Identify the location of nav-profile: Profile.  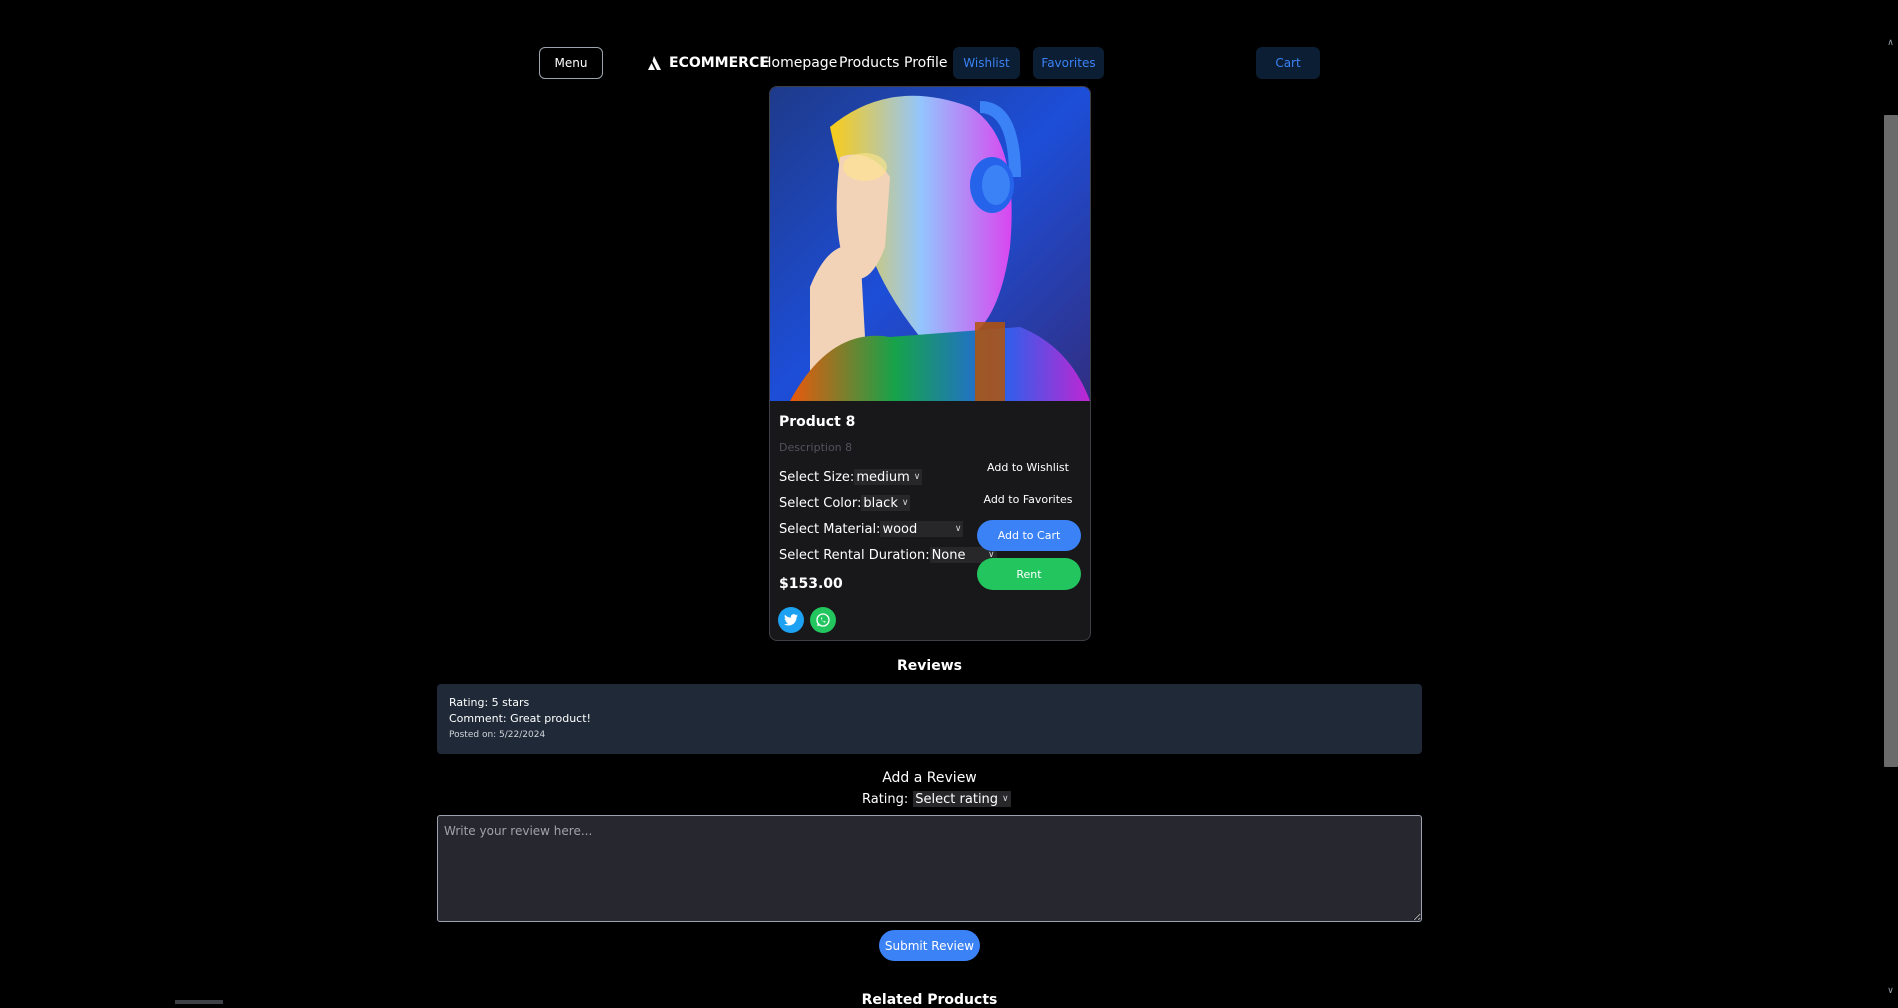
(926, 63).